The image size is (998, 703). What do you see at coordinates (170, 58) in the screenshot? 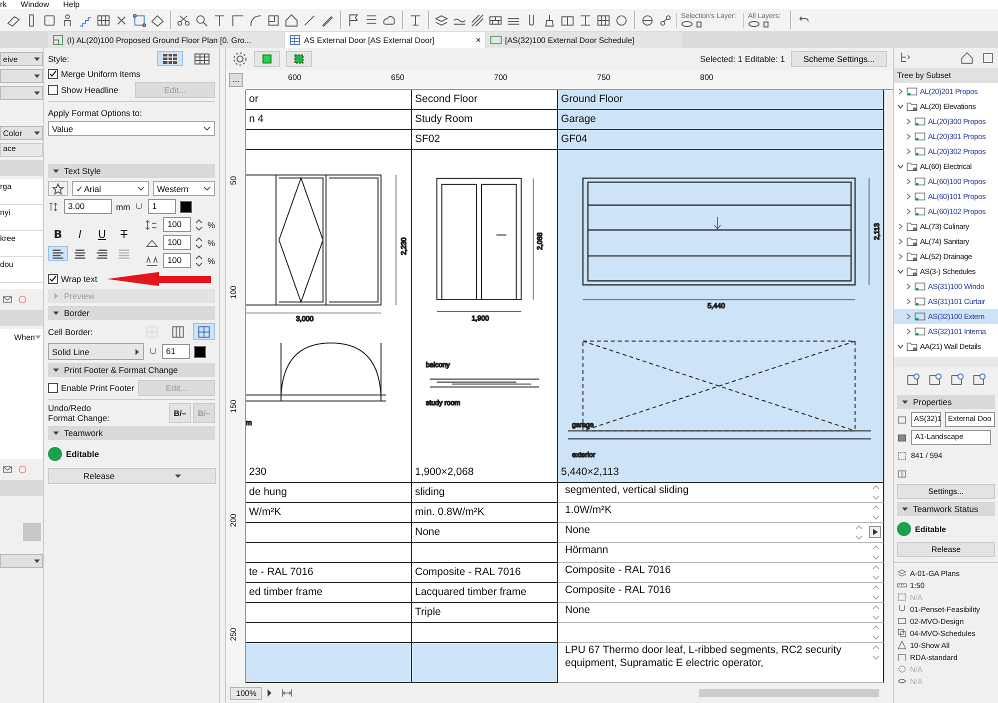
I see `table-style-button` at bounding box center [170, 58].